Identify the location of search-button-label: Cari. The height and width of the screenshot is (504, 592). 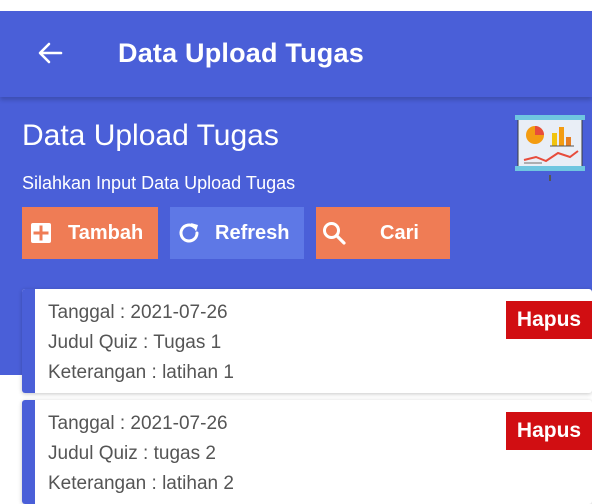
(399, 232).